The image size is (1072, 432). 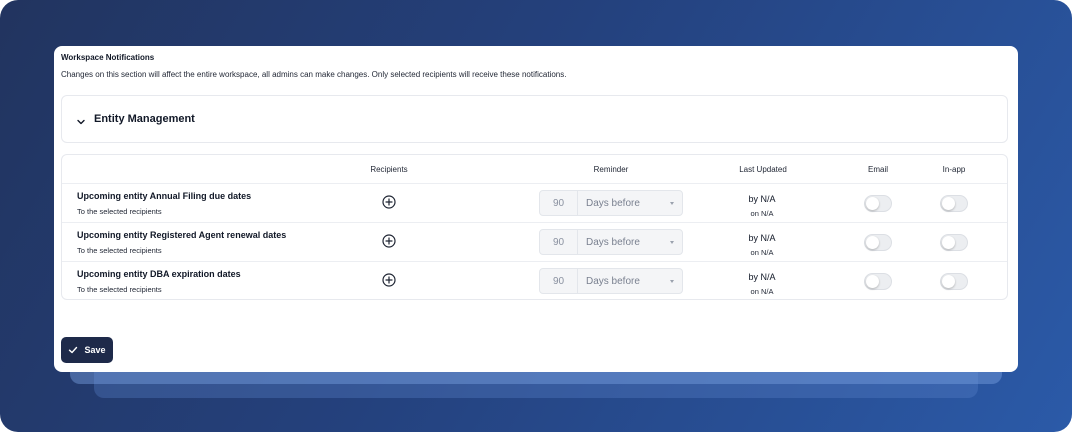 I want to click on section-entity-management-header: Entity Management, so click(x=534, y=119).